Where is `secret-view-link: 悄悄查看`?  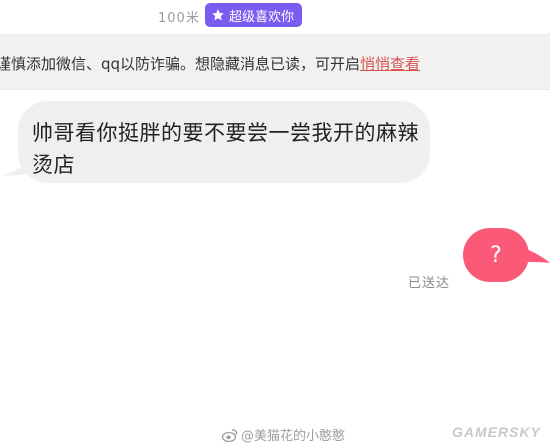 secret-view-link: 悄悄查看 is located at coordinates (390, 64).